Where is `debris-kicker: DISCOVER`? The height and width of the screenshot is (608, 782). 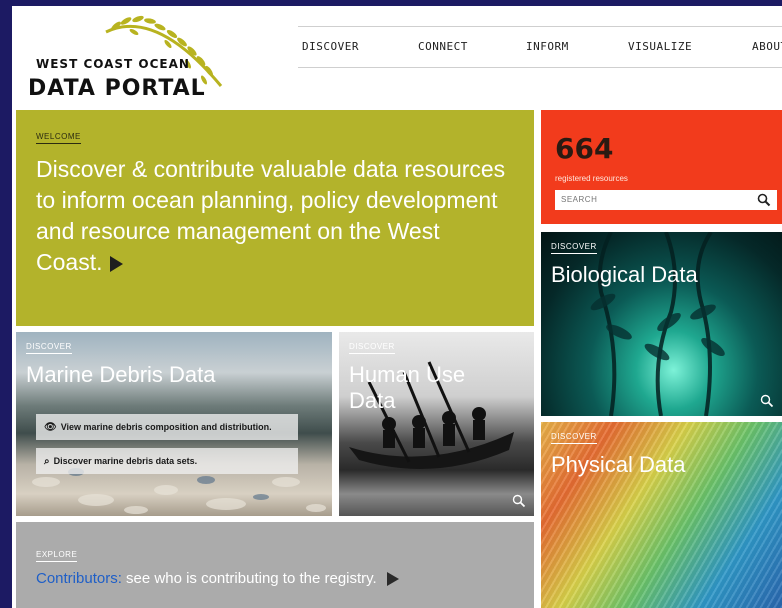 debris-kicker: DISCOVER is located at coordinates (49, 348).